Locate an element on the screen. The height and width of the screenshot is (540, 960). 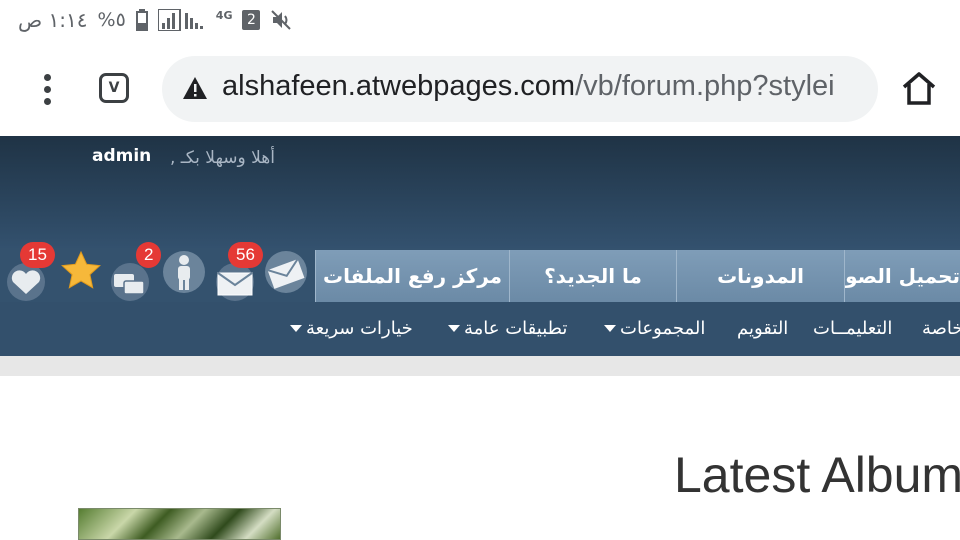
subnav-private: خاصة is located at coordinates (941, 328).